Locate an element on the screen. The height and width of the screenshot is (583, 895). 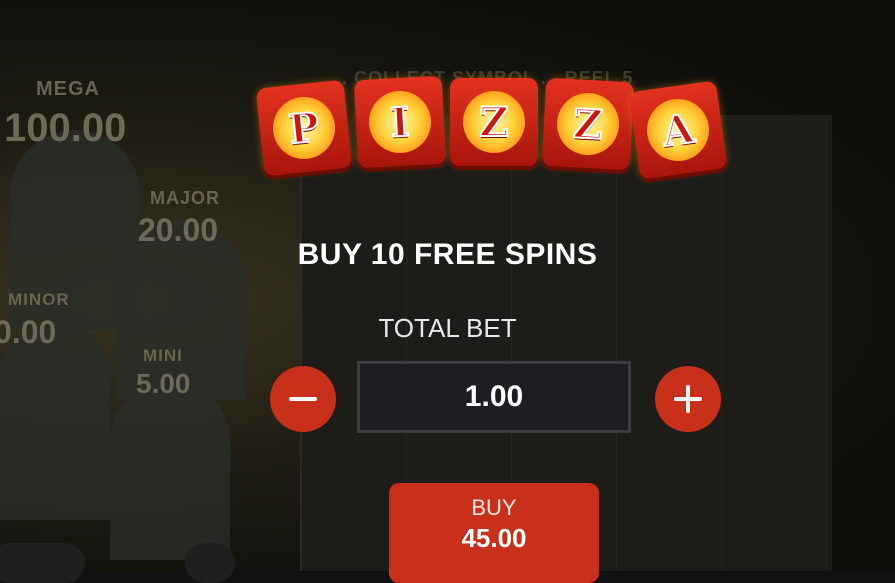
logo-box: A is located at coordinates (678, 130).